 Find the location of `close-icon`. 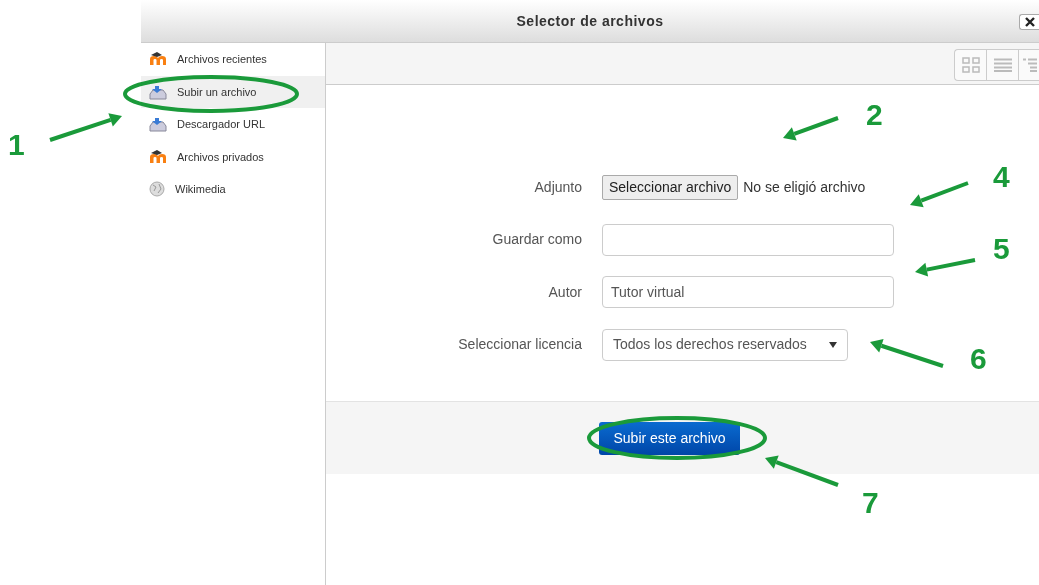

close-icon is located at coordinates (1029, 22).